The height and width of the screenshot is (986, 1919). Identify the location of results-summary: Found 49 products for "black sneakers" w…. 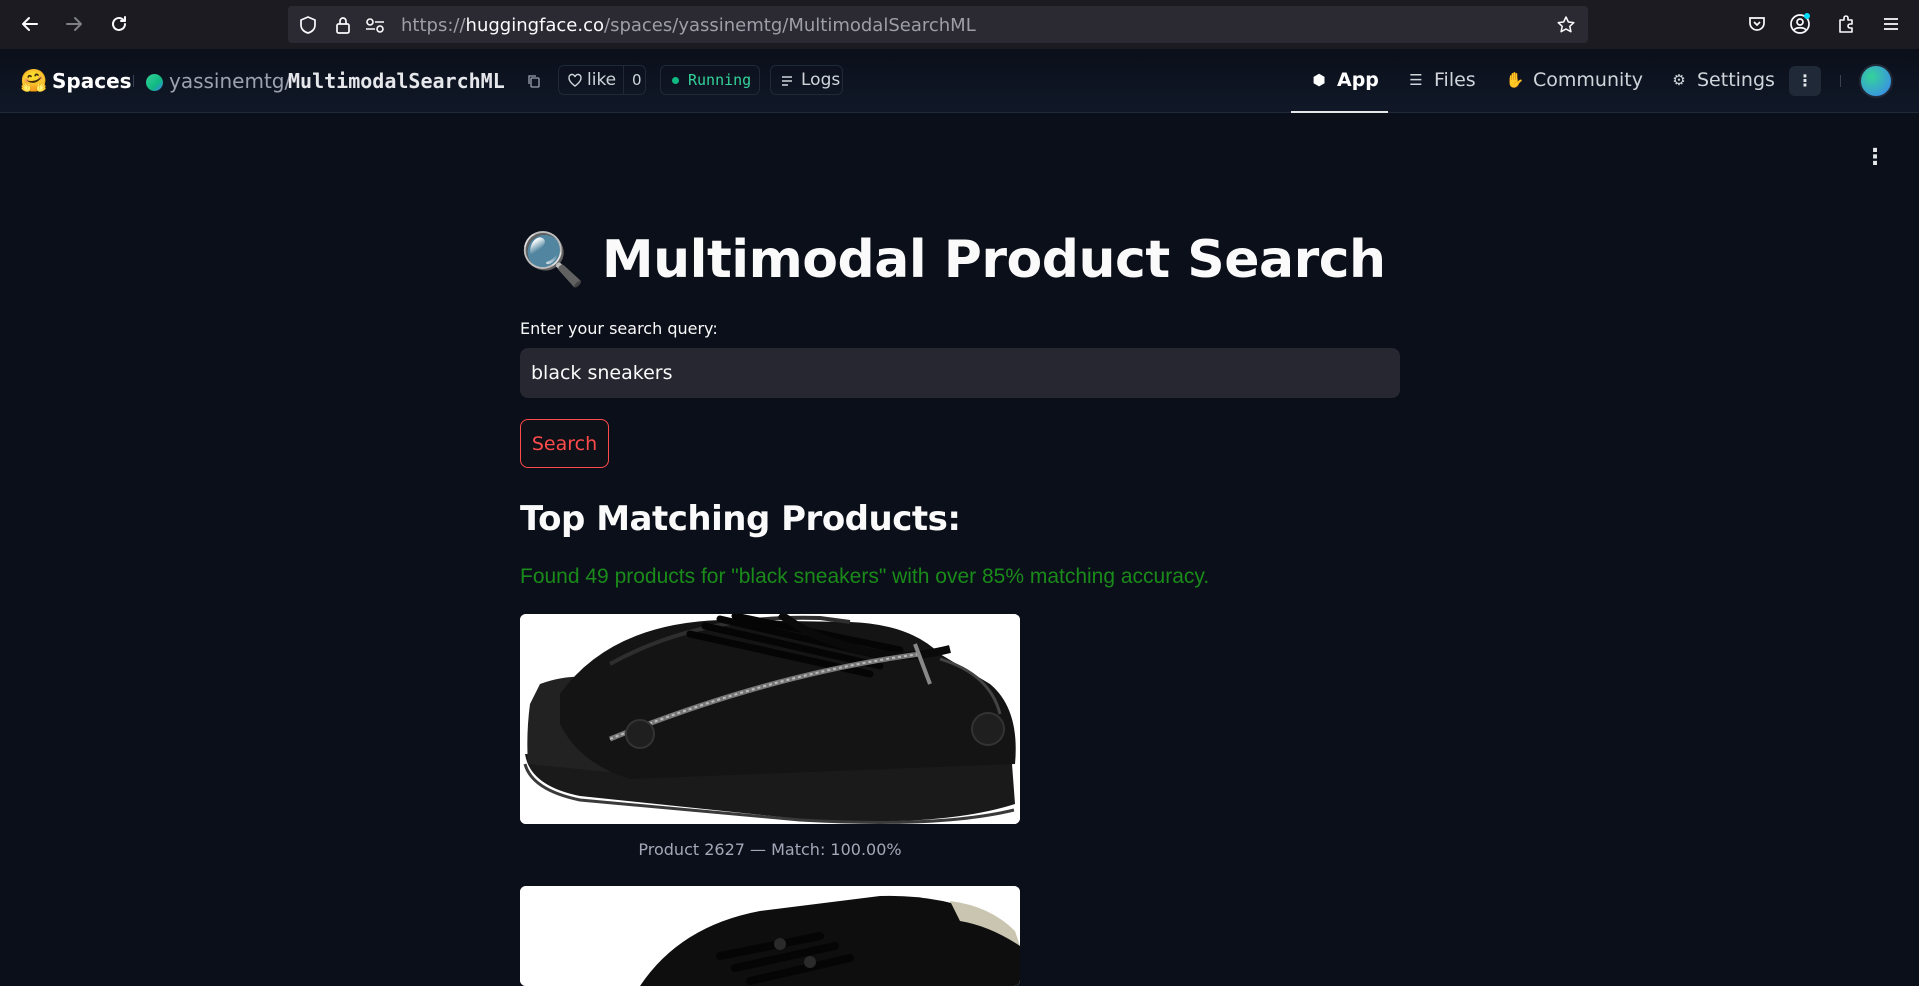
(865, 576).